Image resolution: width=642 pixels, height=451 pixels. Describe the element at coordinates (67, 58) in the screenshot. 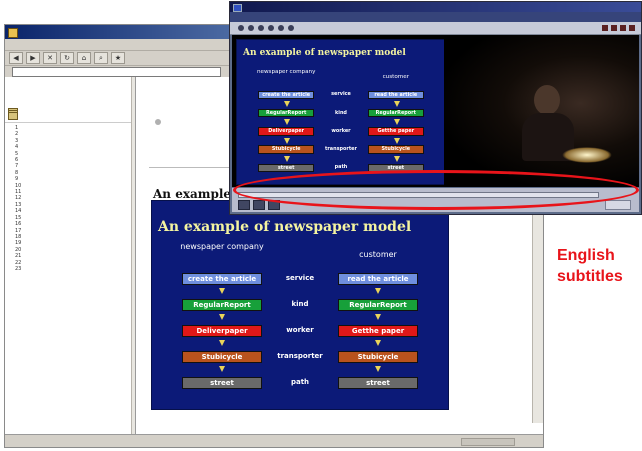

I see `refresh-icon: ↻` at that location.